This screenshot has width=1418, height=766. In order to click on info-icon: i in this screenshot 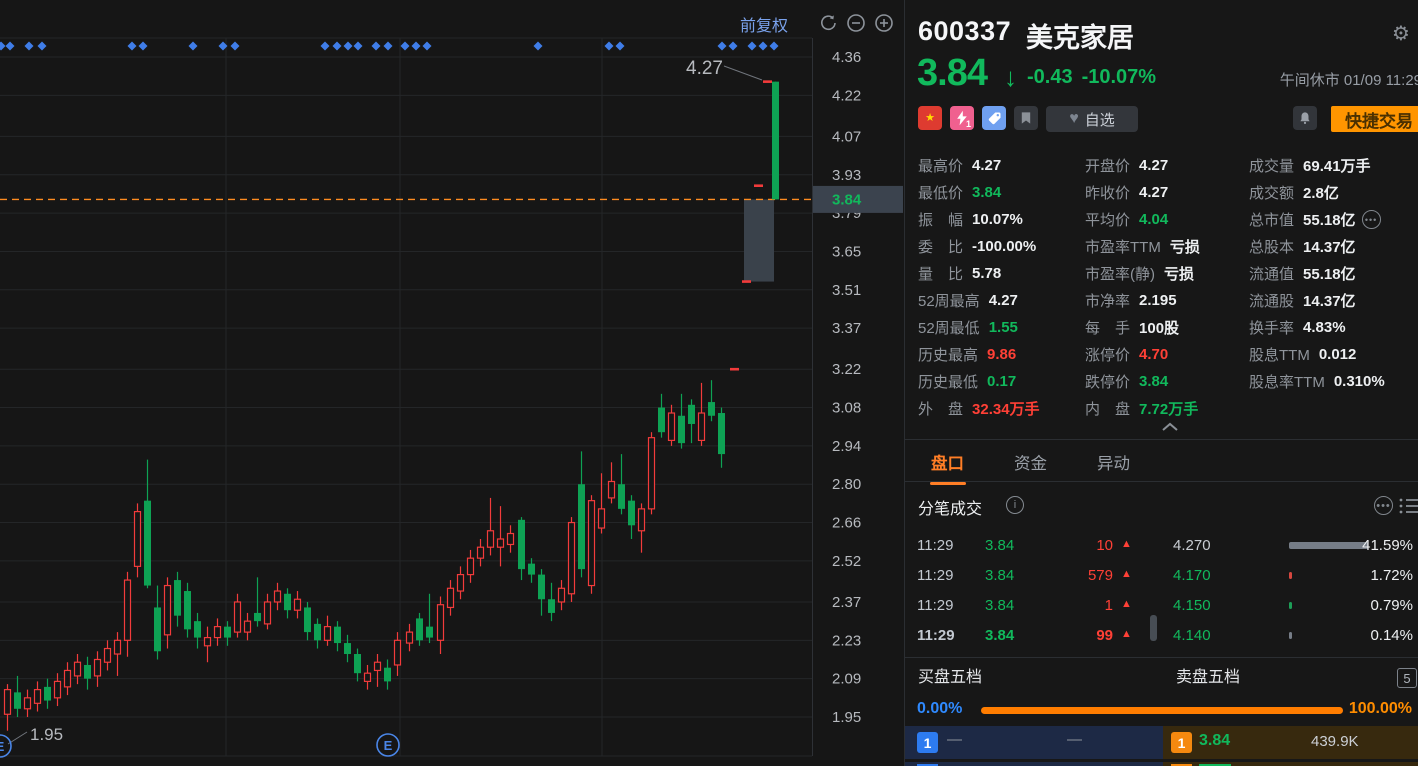, I will do `click(1015, 505)`.